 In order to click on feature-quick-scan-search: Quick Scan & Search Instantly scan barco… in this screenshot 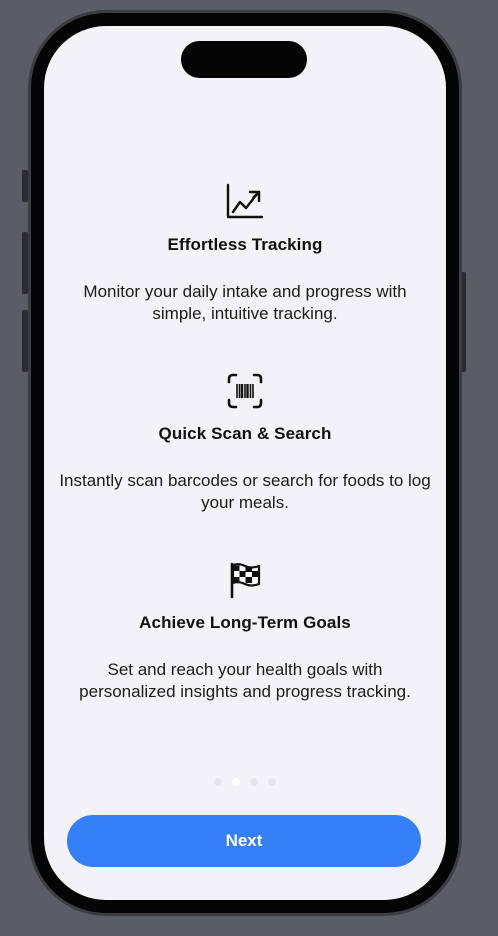, I will do `click(245, 442)`.